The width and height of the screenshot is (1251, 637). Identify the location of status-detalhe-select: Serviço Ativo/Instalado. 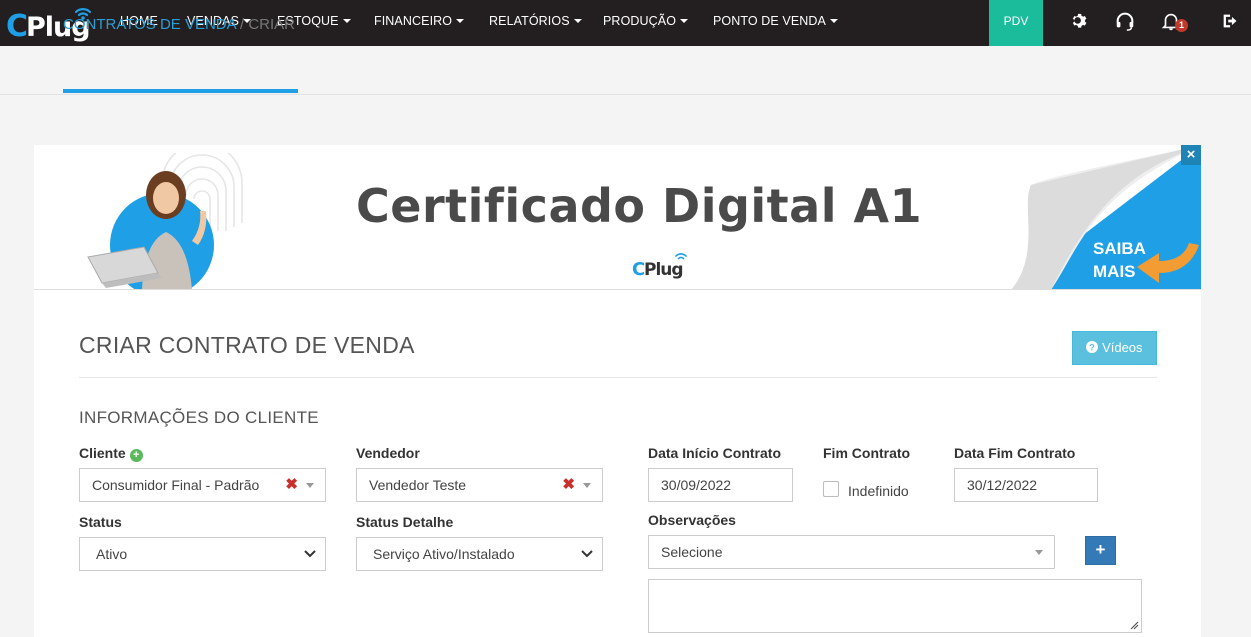
(479, 554).